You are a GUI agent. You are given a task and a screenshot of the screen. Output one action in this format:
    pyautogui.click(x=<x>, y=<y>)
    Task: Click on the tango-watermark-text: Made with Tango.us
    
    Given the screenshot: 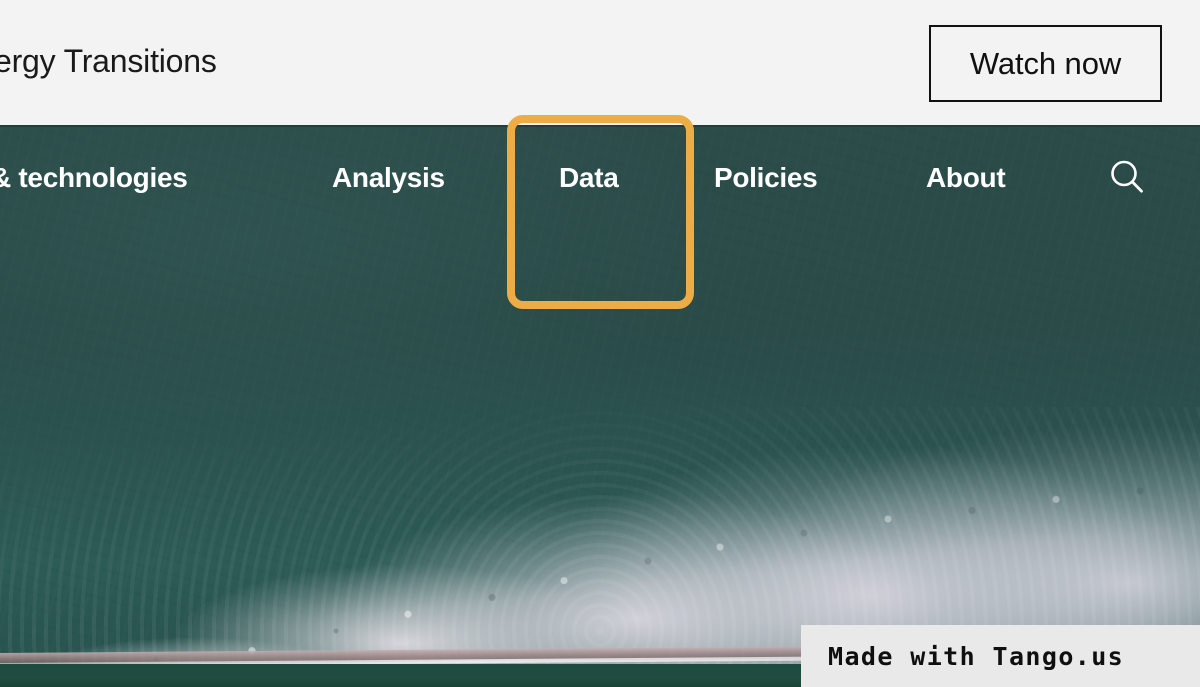 What is the action you would take?
    pyautogui.click(x=976, y=656)
    